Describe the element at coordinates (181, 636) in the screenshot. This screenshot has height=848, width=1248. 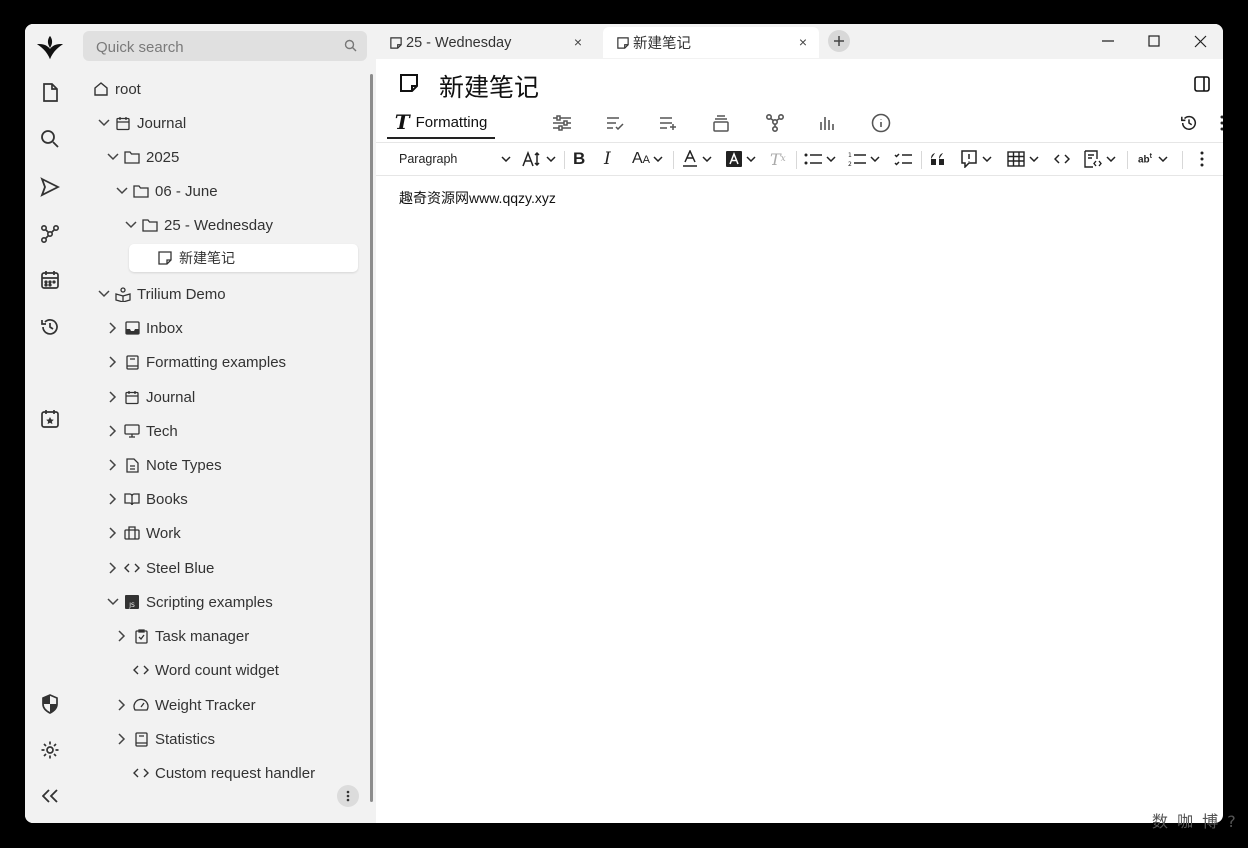
I see `tree-item-task-manager: Task manager` at that location.